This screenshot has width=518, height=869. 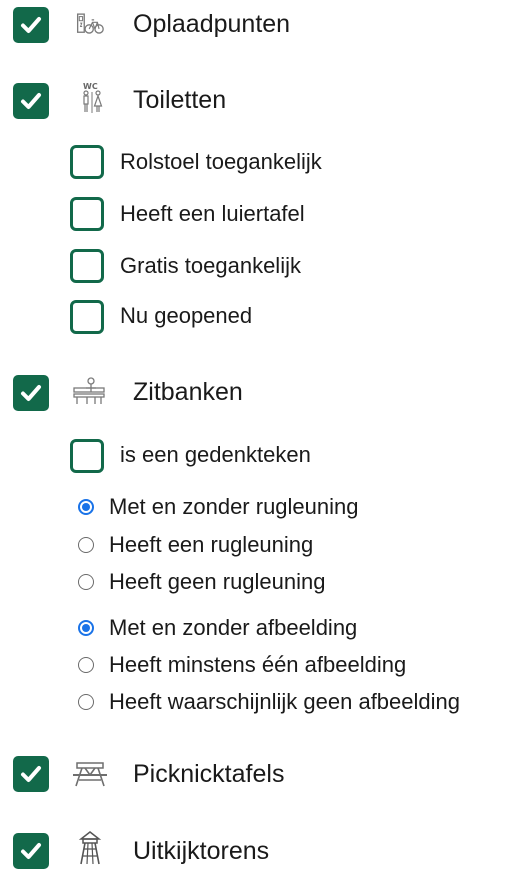 I want to click on filter-checkbox-luiertafel, so click(x=87, y=214).